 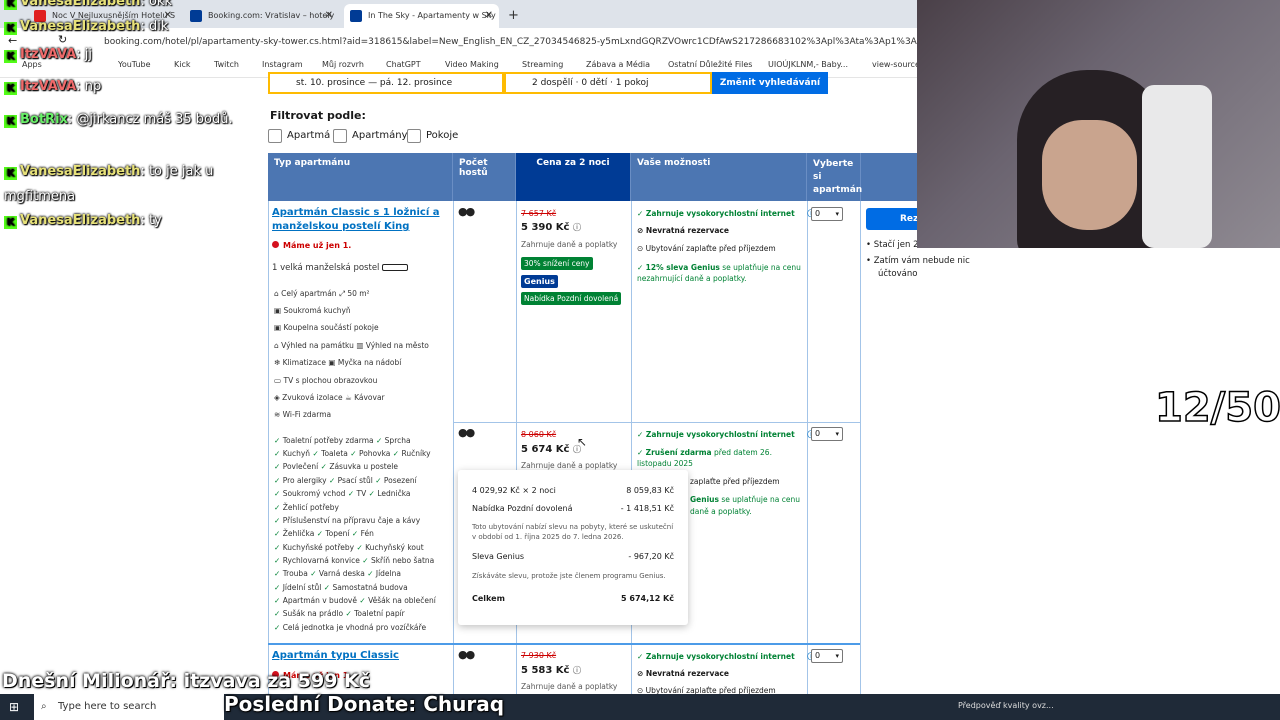 What do you see at coordinates (352, 453) in the screenshot?
I see `amenity-row: ✓ Kuchyň ✓ Toaleta ✓ Pohovka ✓ Ručníky` at bounding box center [352, 453].